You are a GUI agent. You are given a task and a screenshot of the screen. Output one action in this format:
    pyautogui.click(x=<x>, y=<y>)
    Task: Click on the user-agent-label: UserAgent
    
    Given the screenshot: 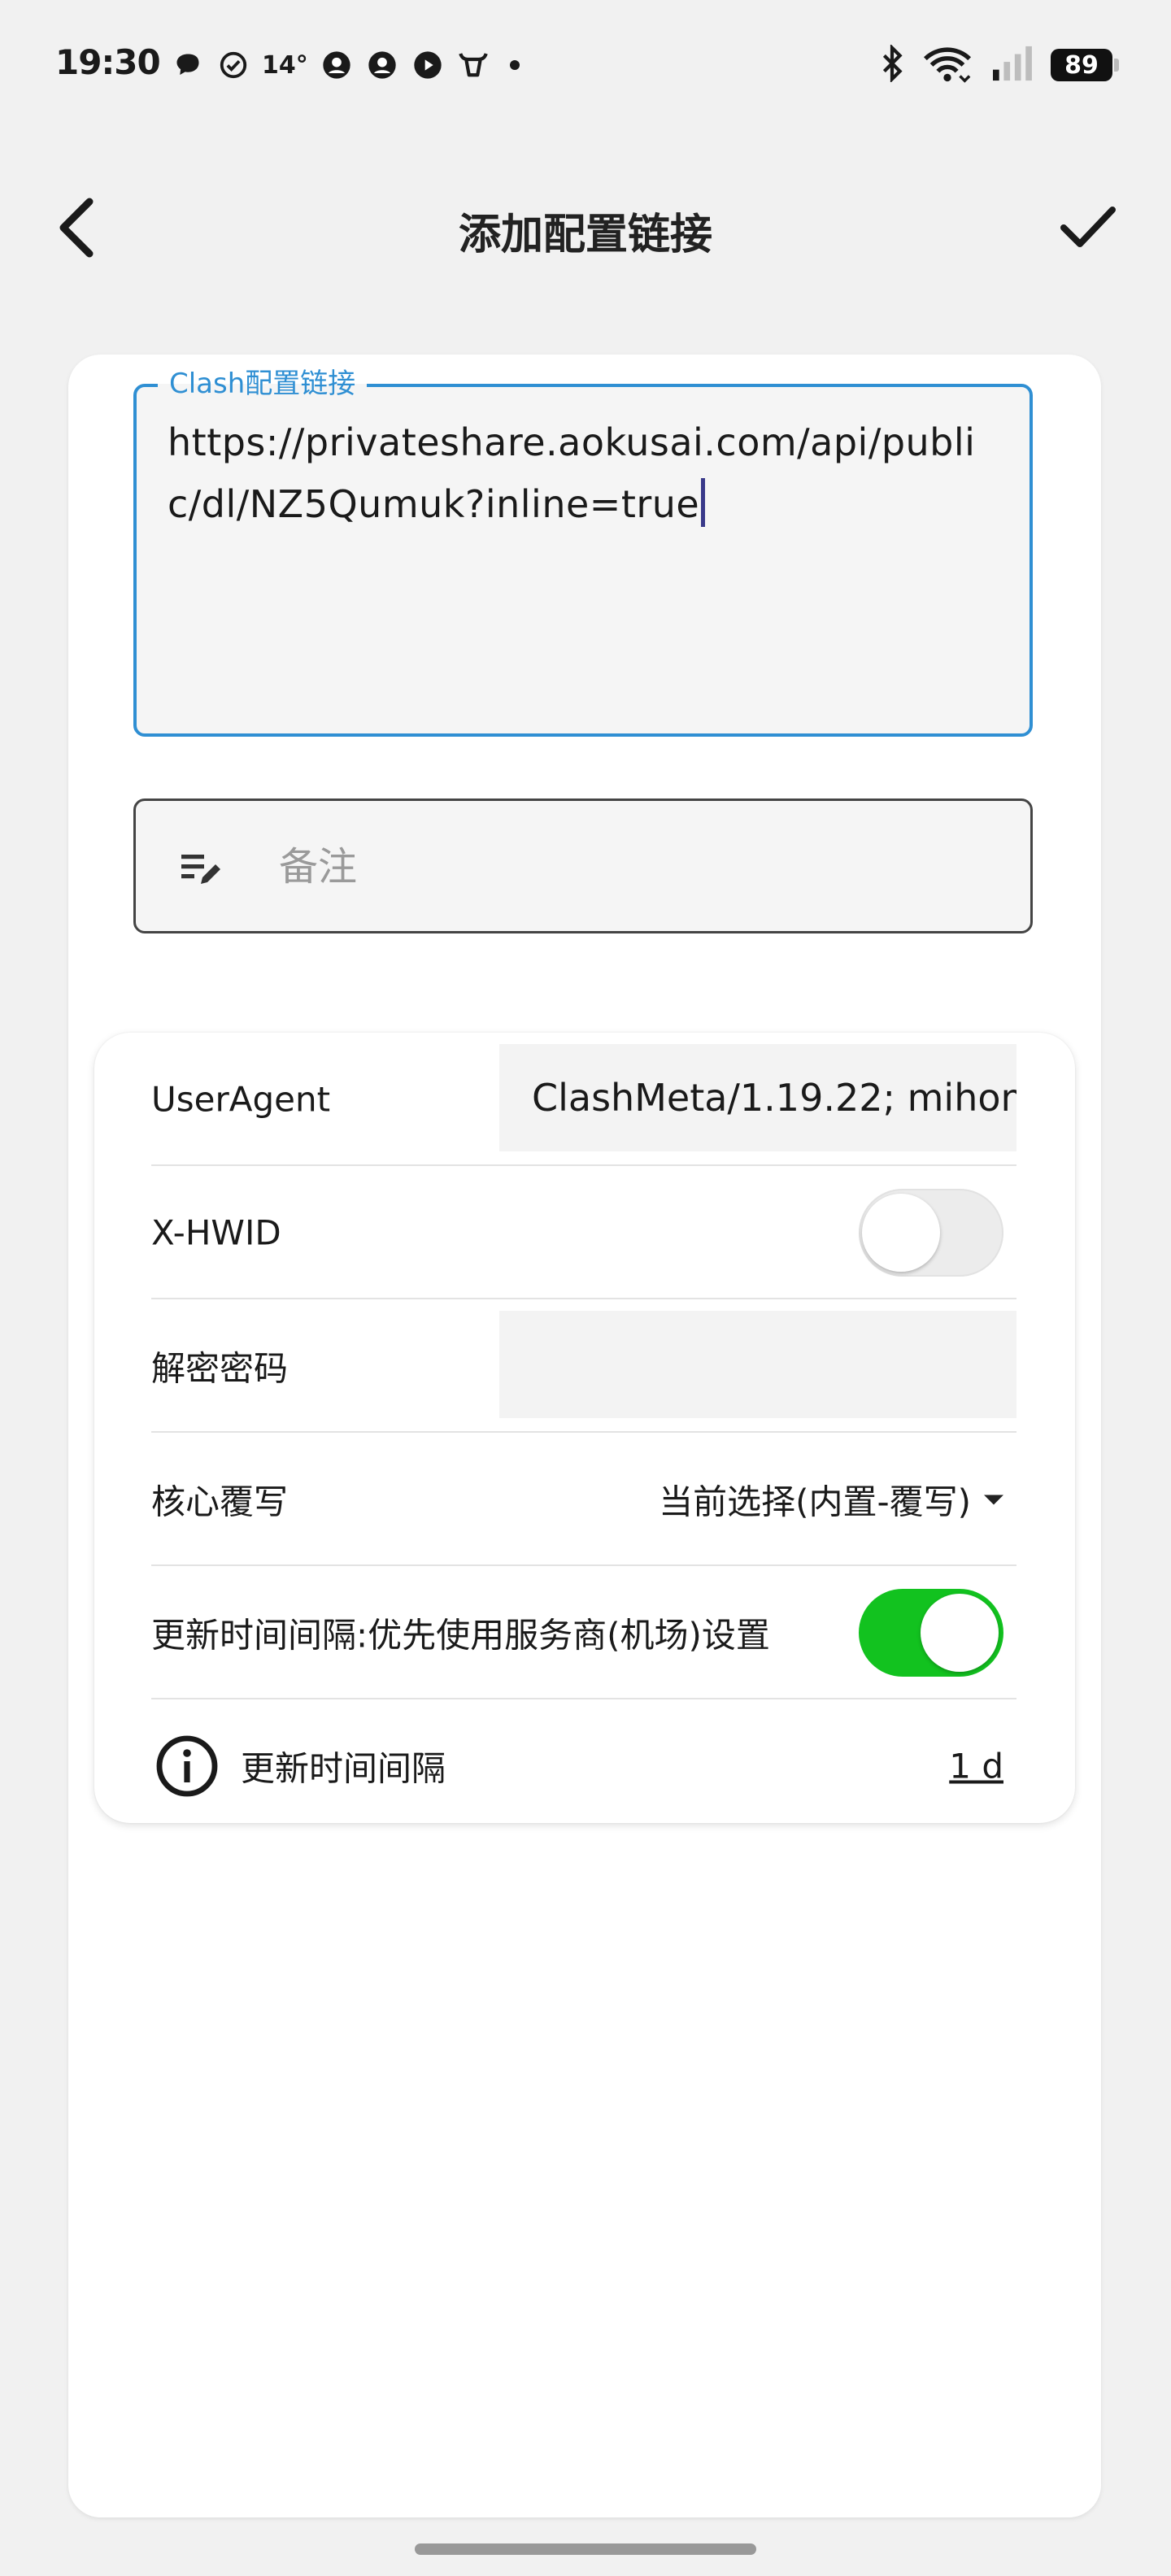 What is the action you would take?
    pyautogui.click(x=241, y=1100)
    